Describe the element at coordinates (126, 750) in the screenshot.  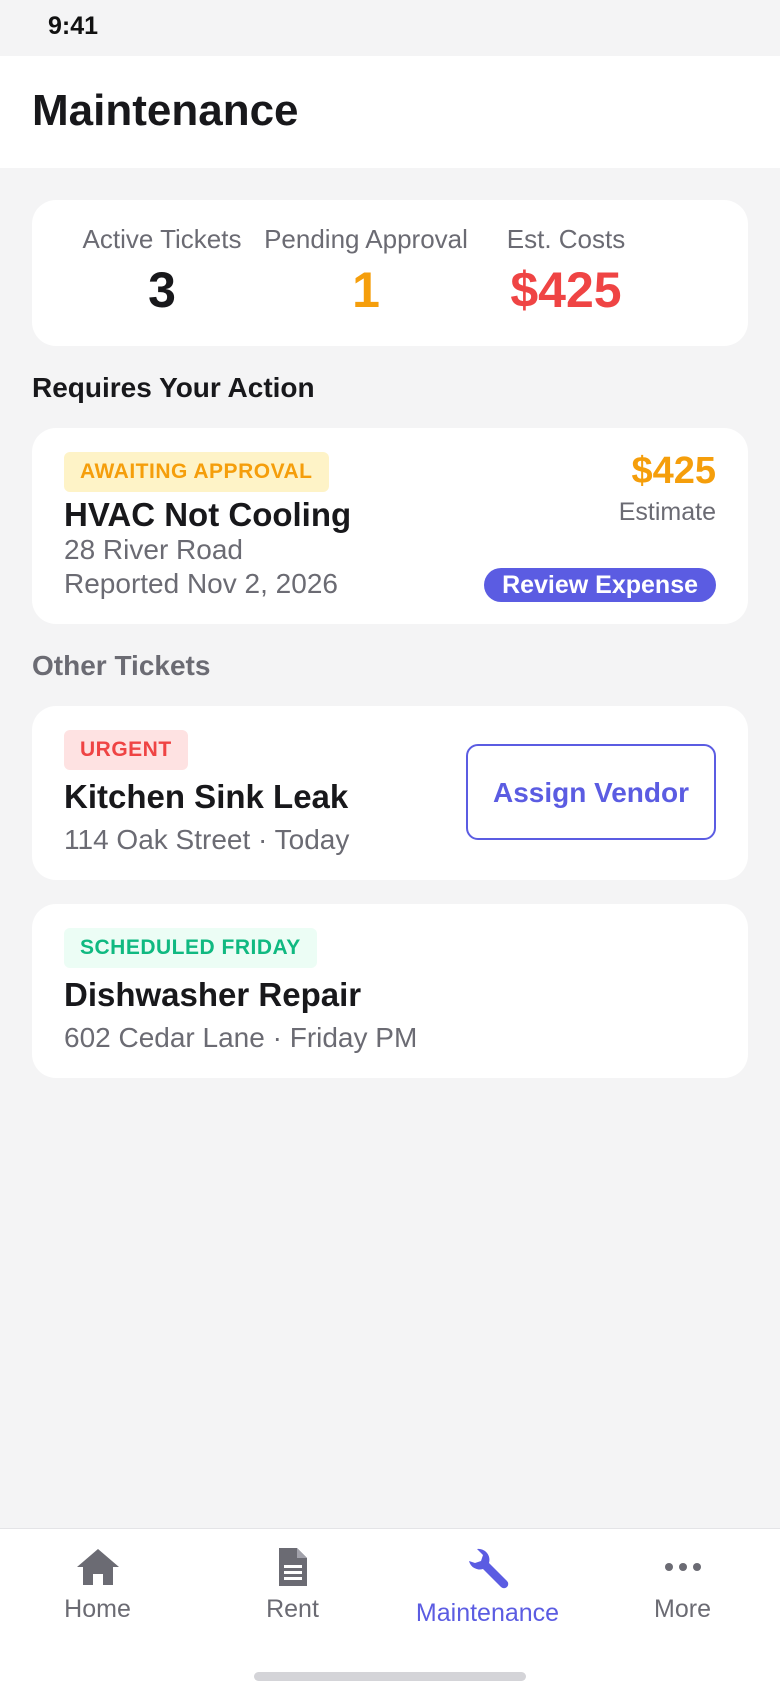
I see `status-badge: URGENT` at that location.